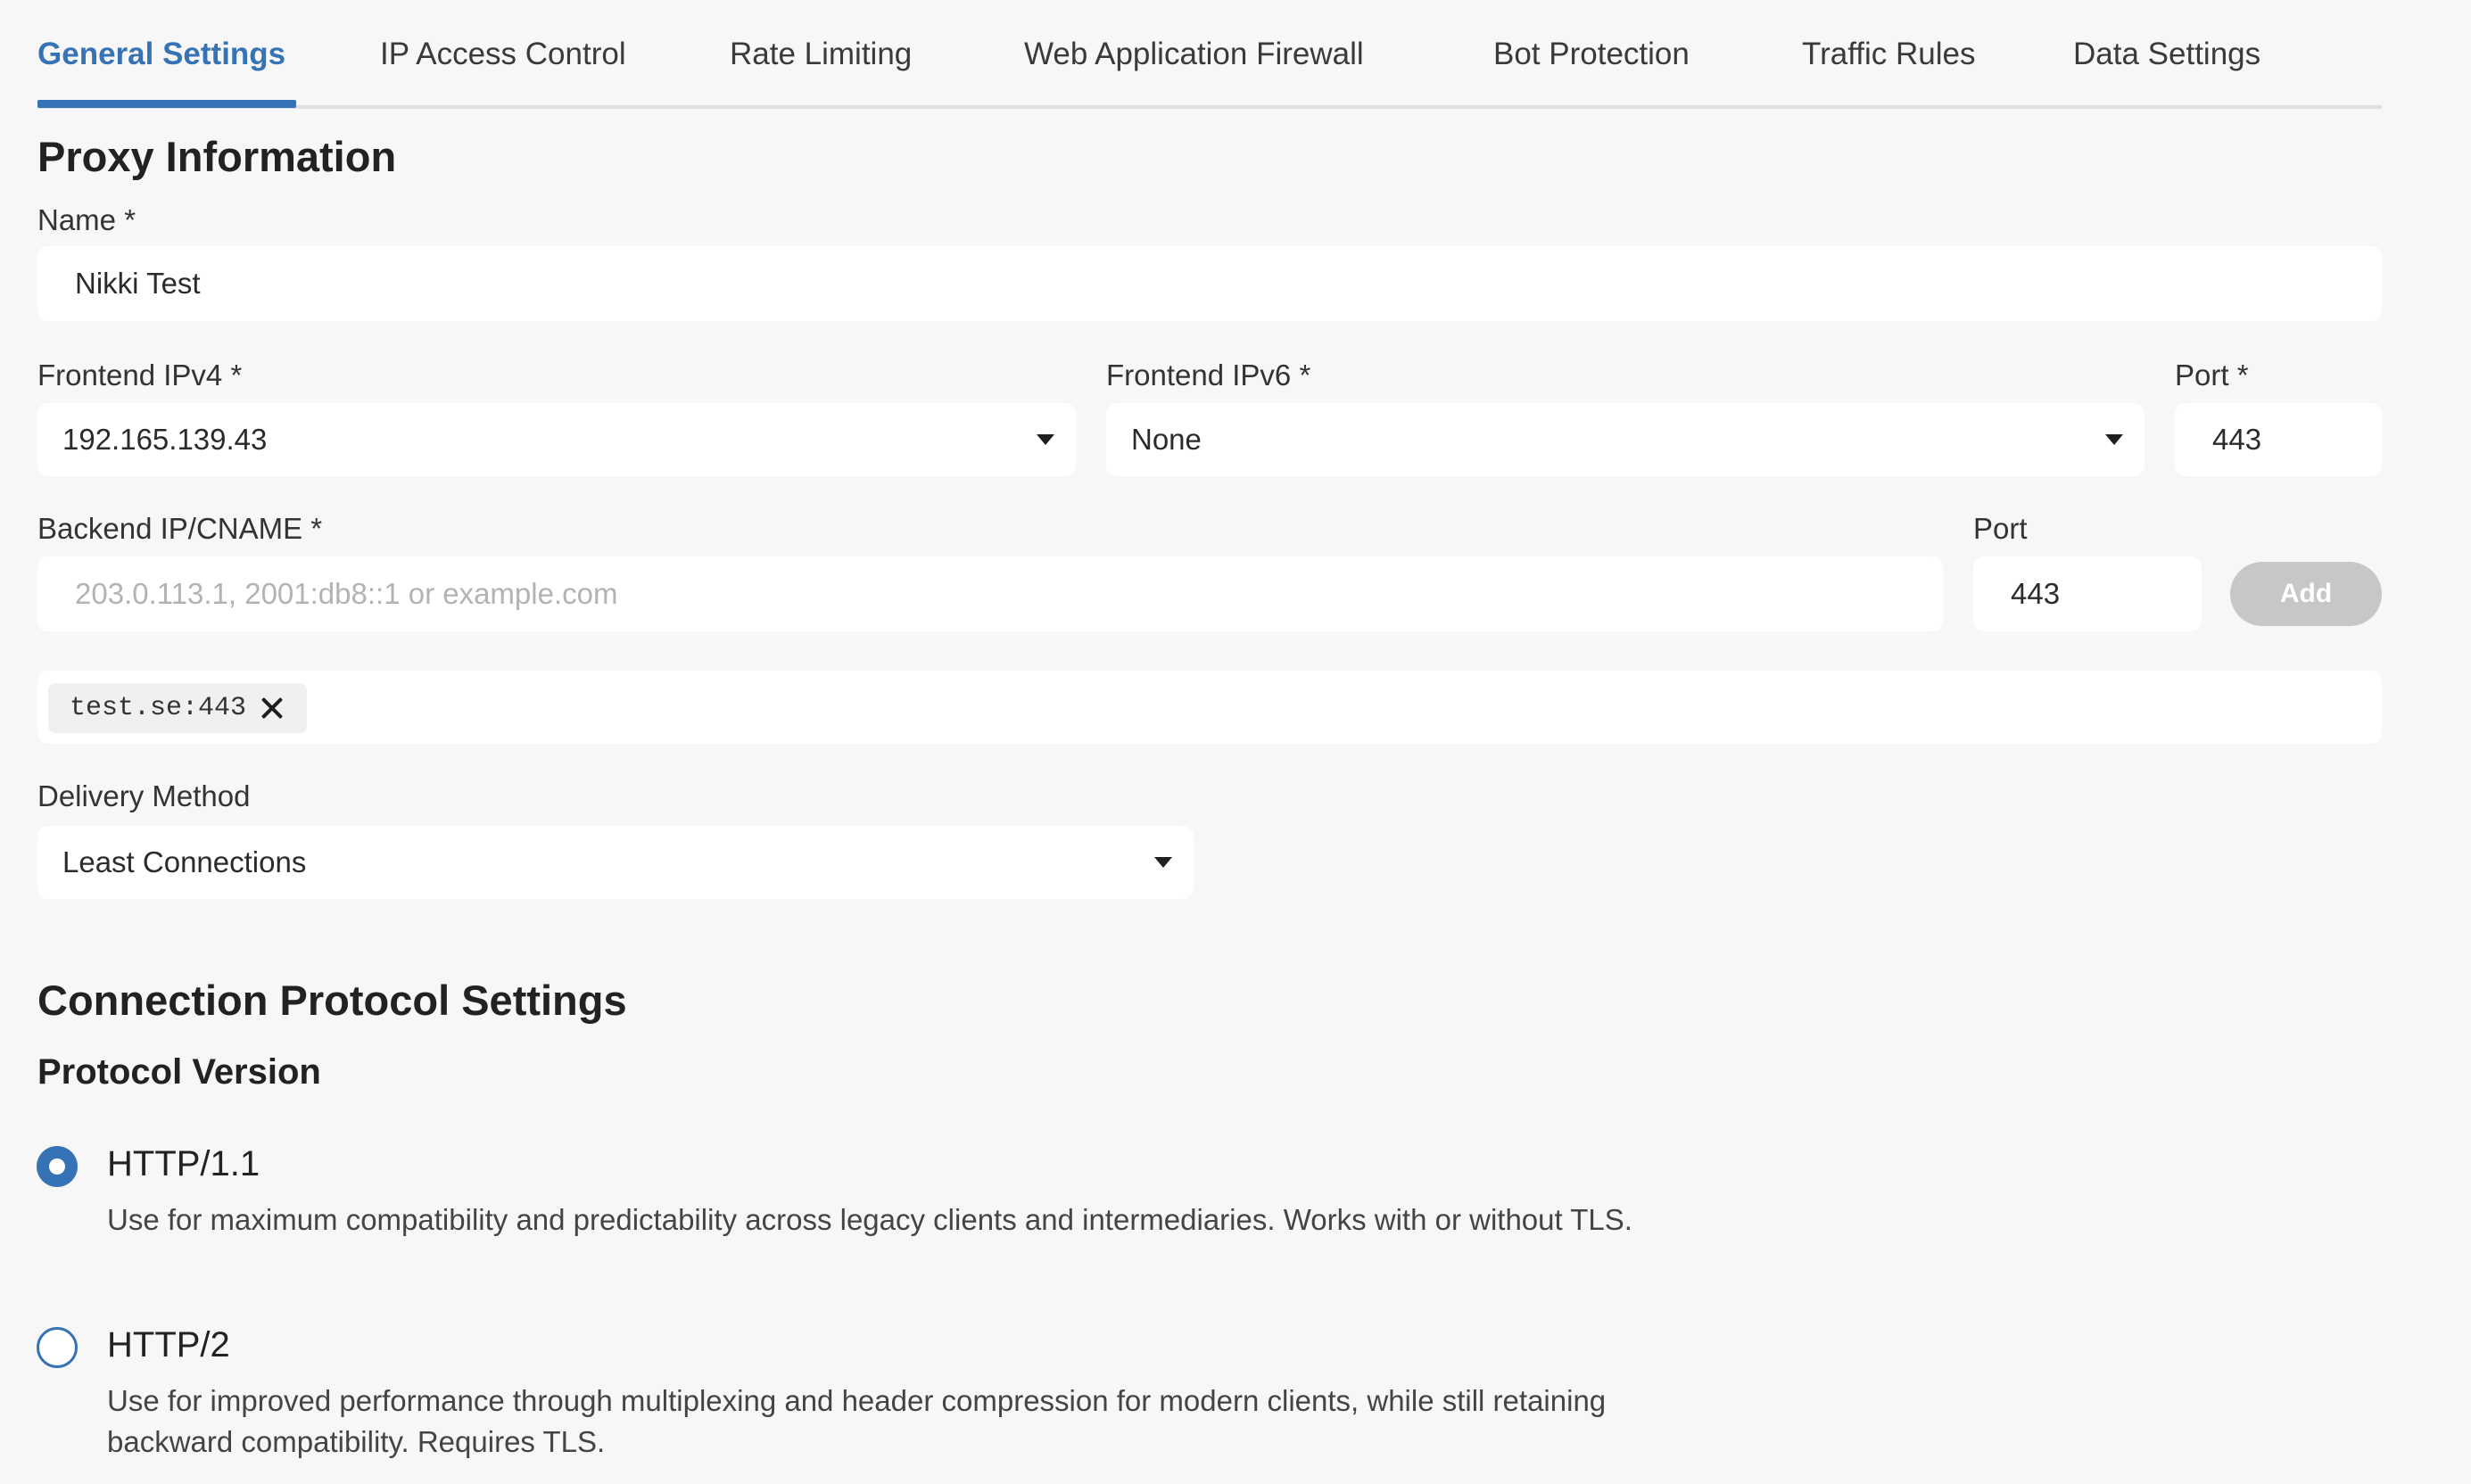 This screenshot has height=1484, width=2471. I want to click on backend-label: Backend IP/CNAME *, so click(180, 528).